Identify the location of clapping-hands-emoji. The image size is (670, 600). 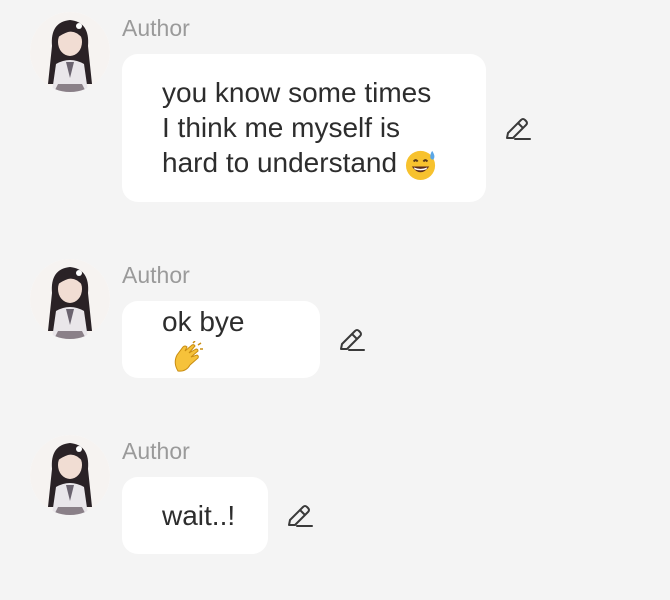
(188, 356).